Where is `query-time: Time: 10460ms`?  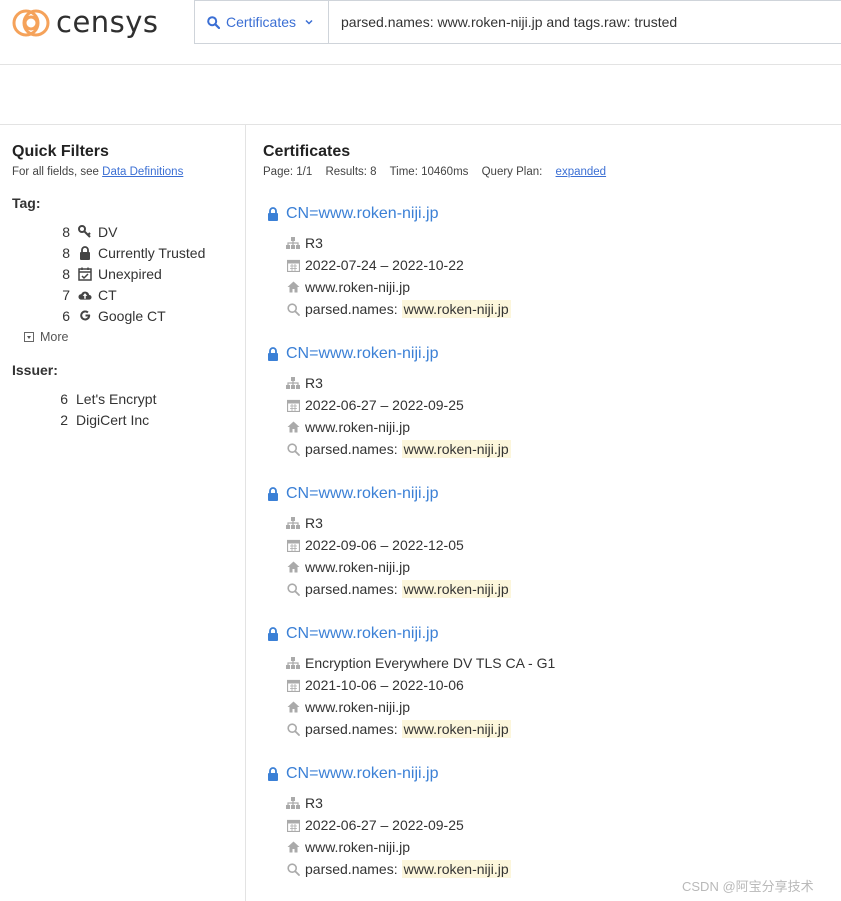 query-time: Time: 10460ms is located at coordinates (429, 172).